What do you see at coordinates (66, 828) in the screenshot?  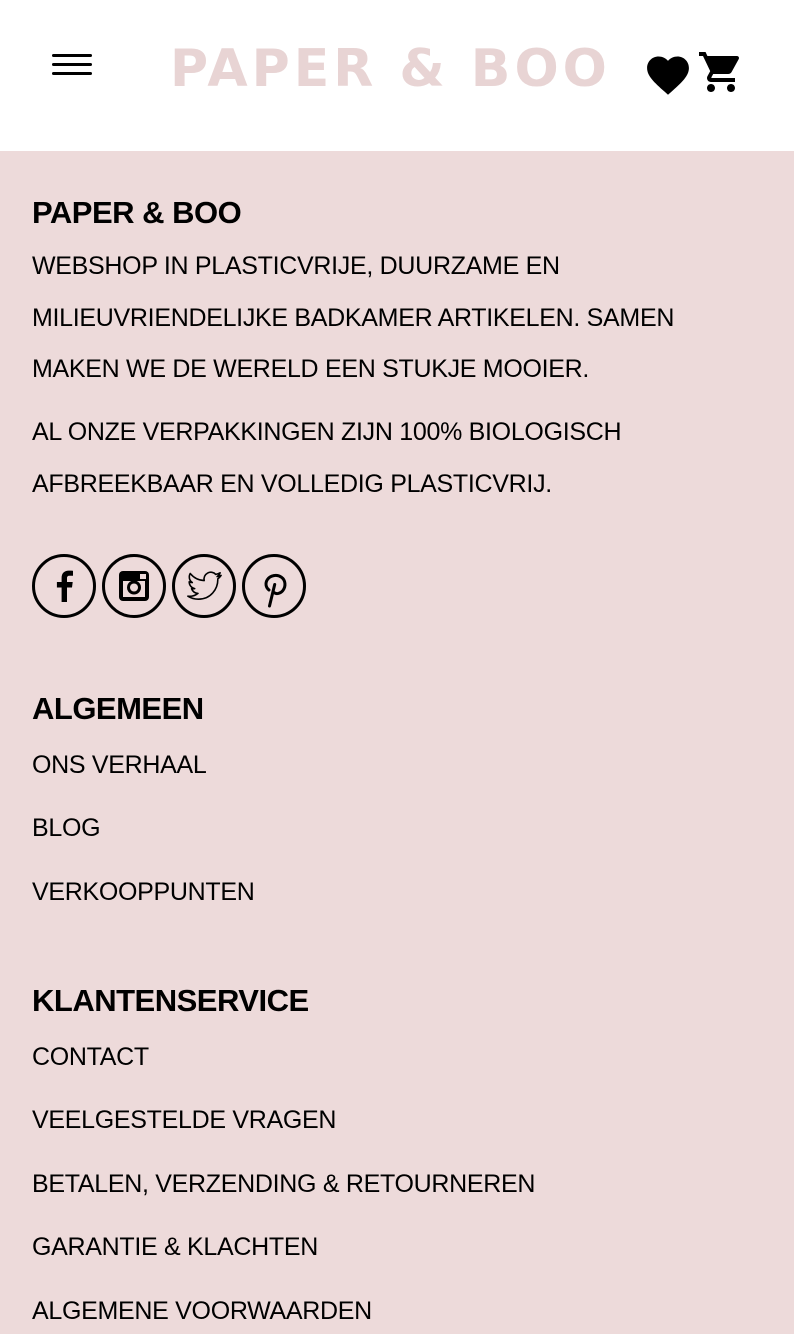 I see `footer-link-blog: BLOG` at bounding box center [66, 828].